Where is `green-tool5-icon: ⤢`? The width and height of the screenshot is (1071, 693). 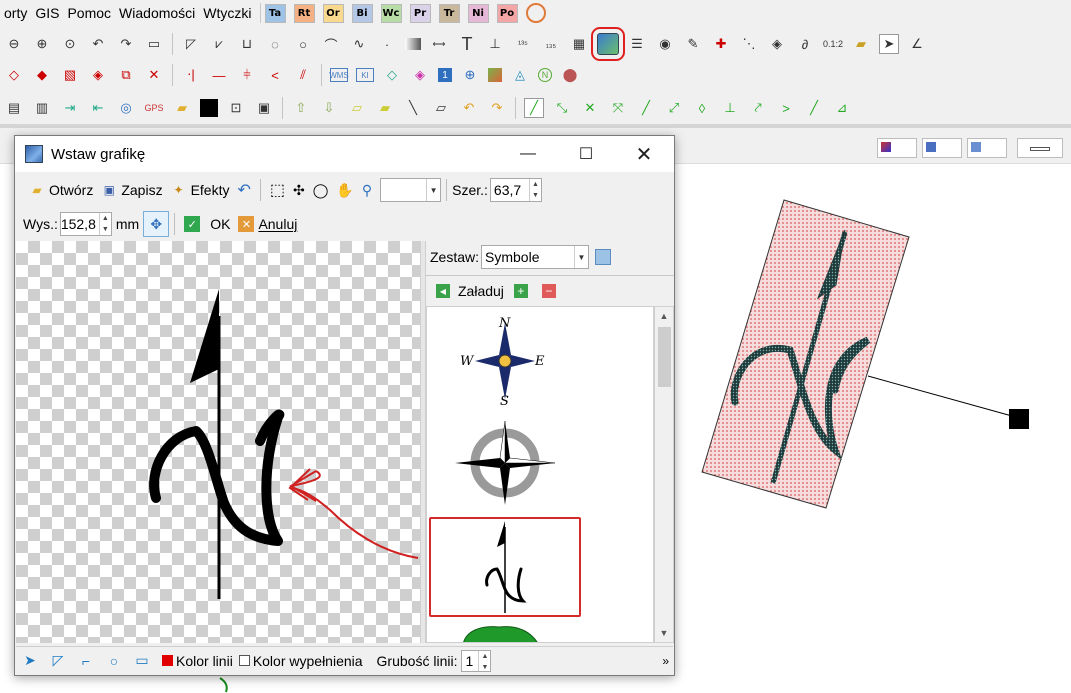 green-tool5-icon: ⤢ is located at coordinates (674, 108).